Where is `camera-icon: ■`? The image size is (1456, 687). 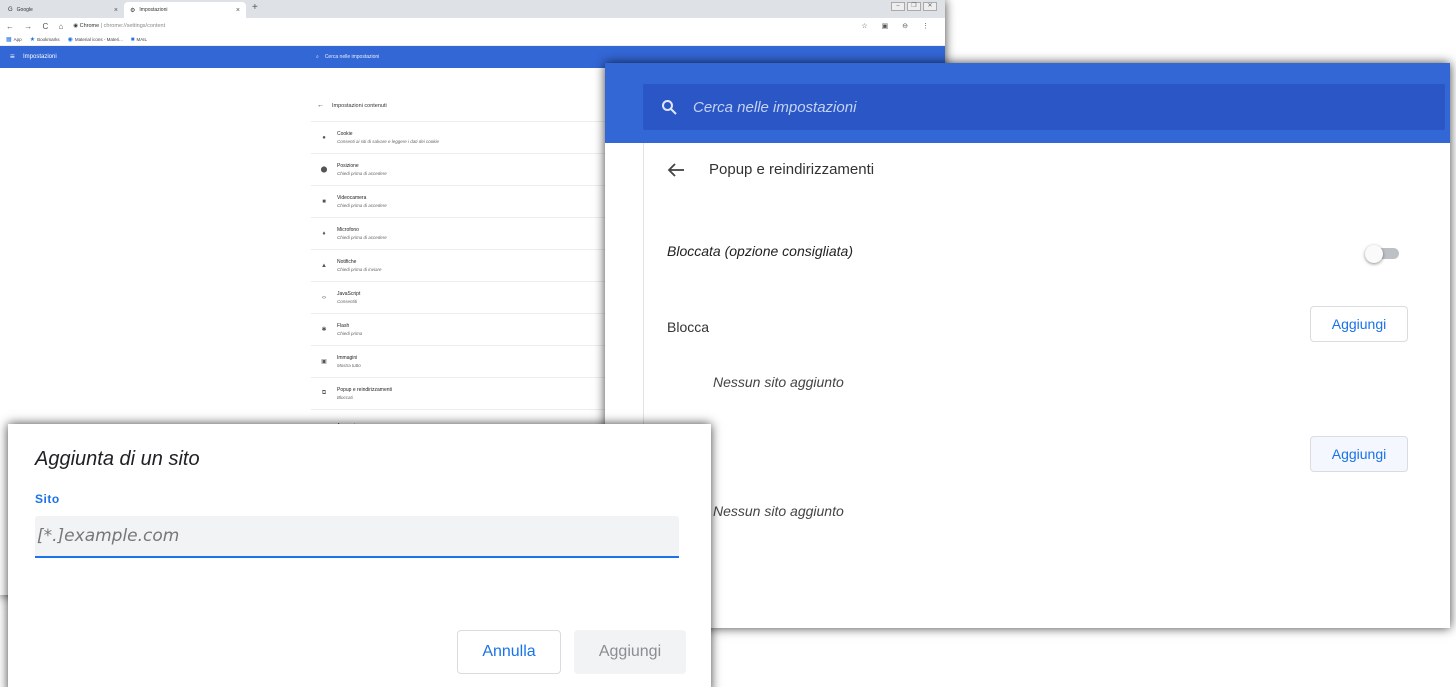
camera-icon: ■ is located at coordinates (324, 201).